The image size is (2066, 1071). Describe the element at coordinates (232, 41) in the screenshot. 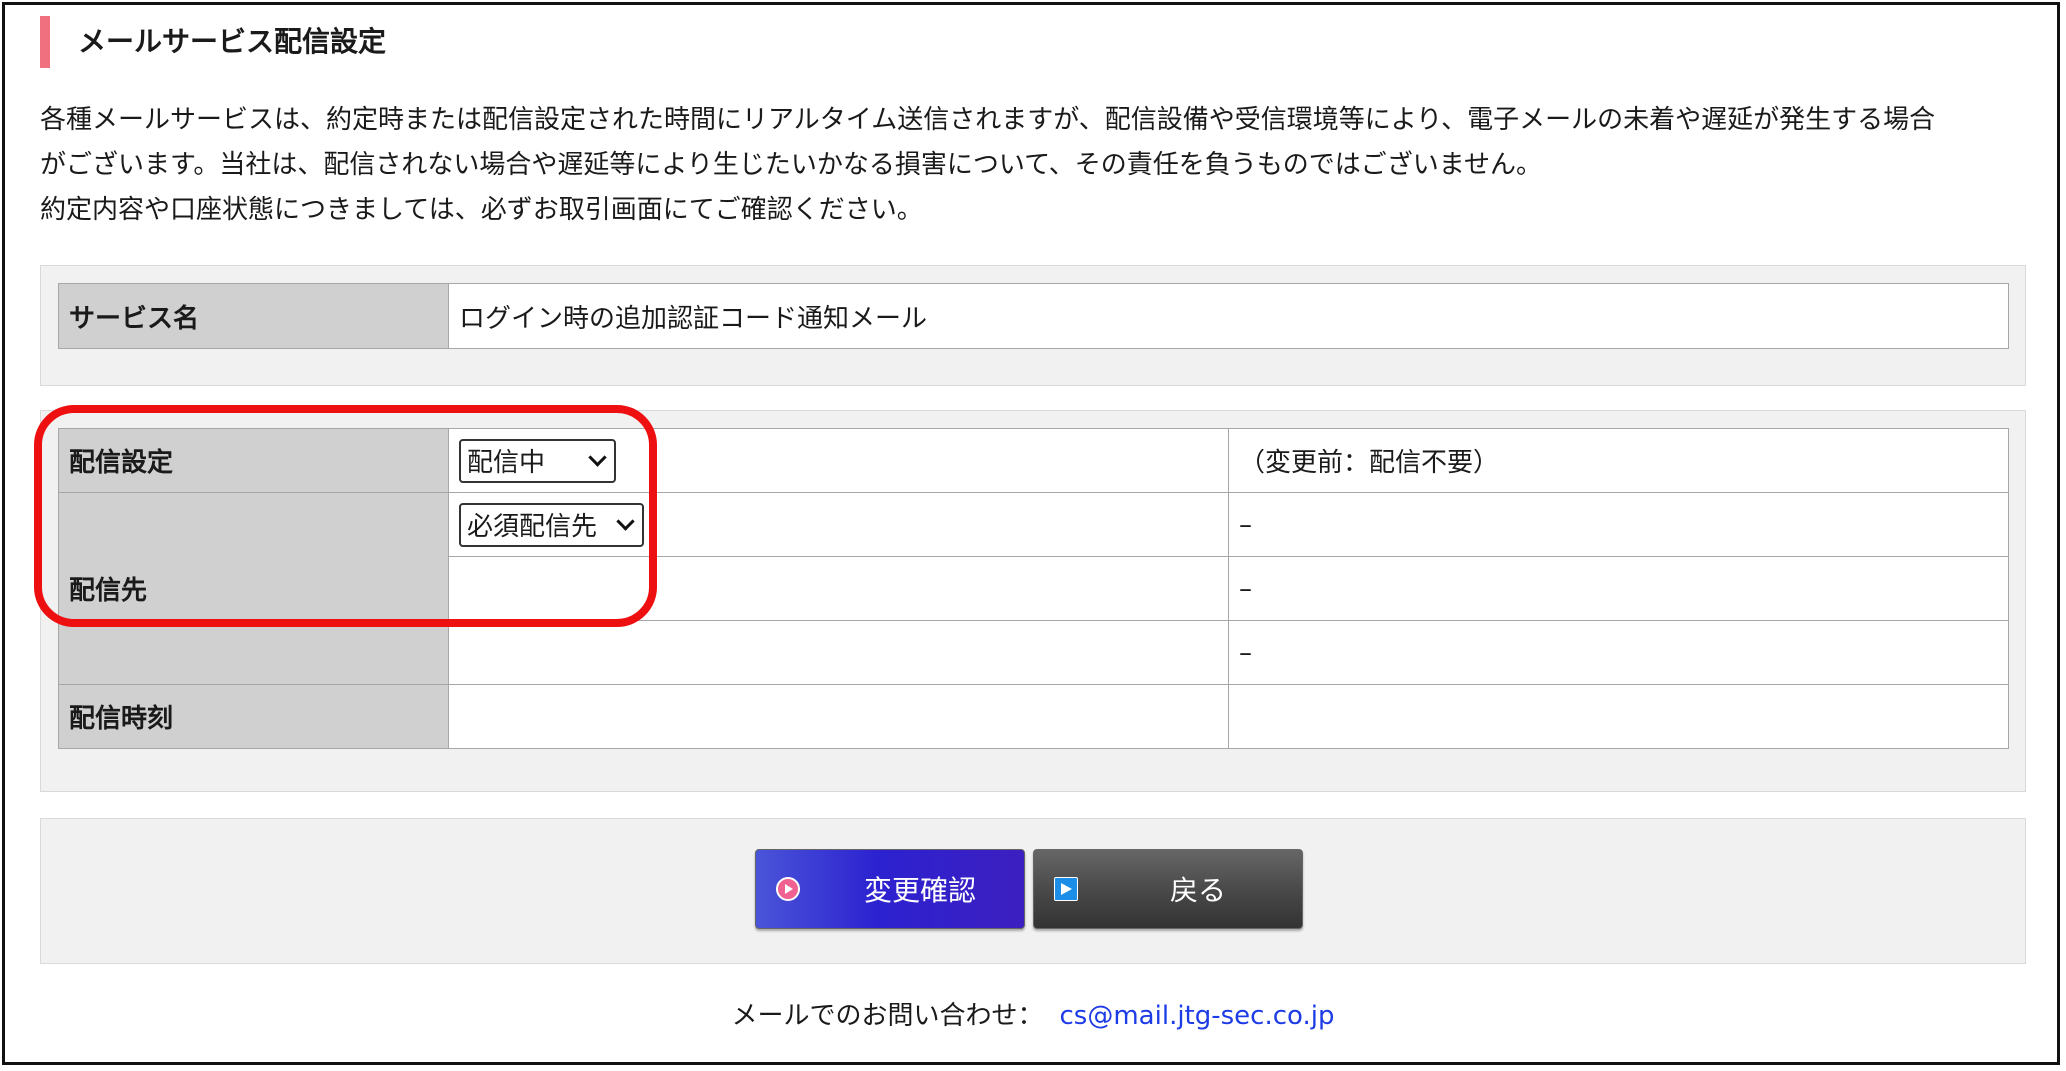

I see `page-title: メールサービス配信設定` at that location.